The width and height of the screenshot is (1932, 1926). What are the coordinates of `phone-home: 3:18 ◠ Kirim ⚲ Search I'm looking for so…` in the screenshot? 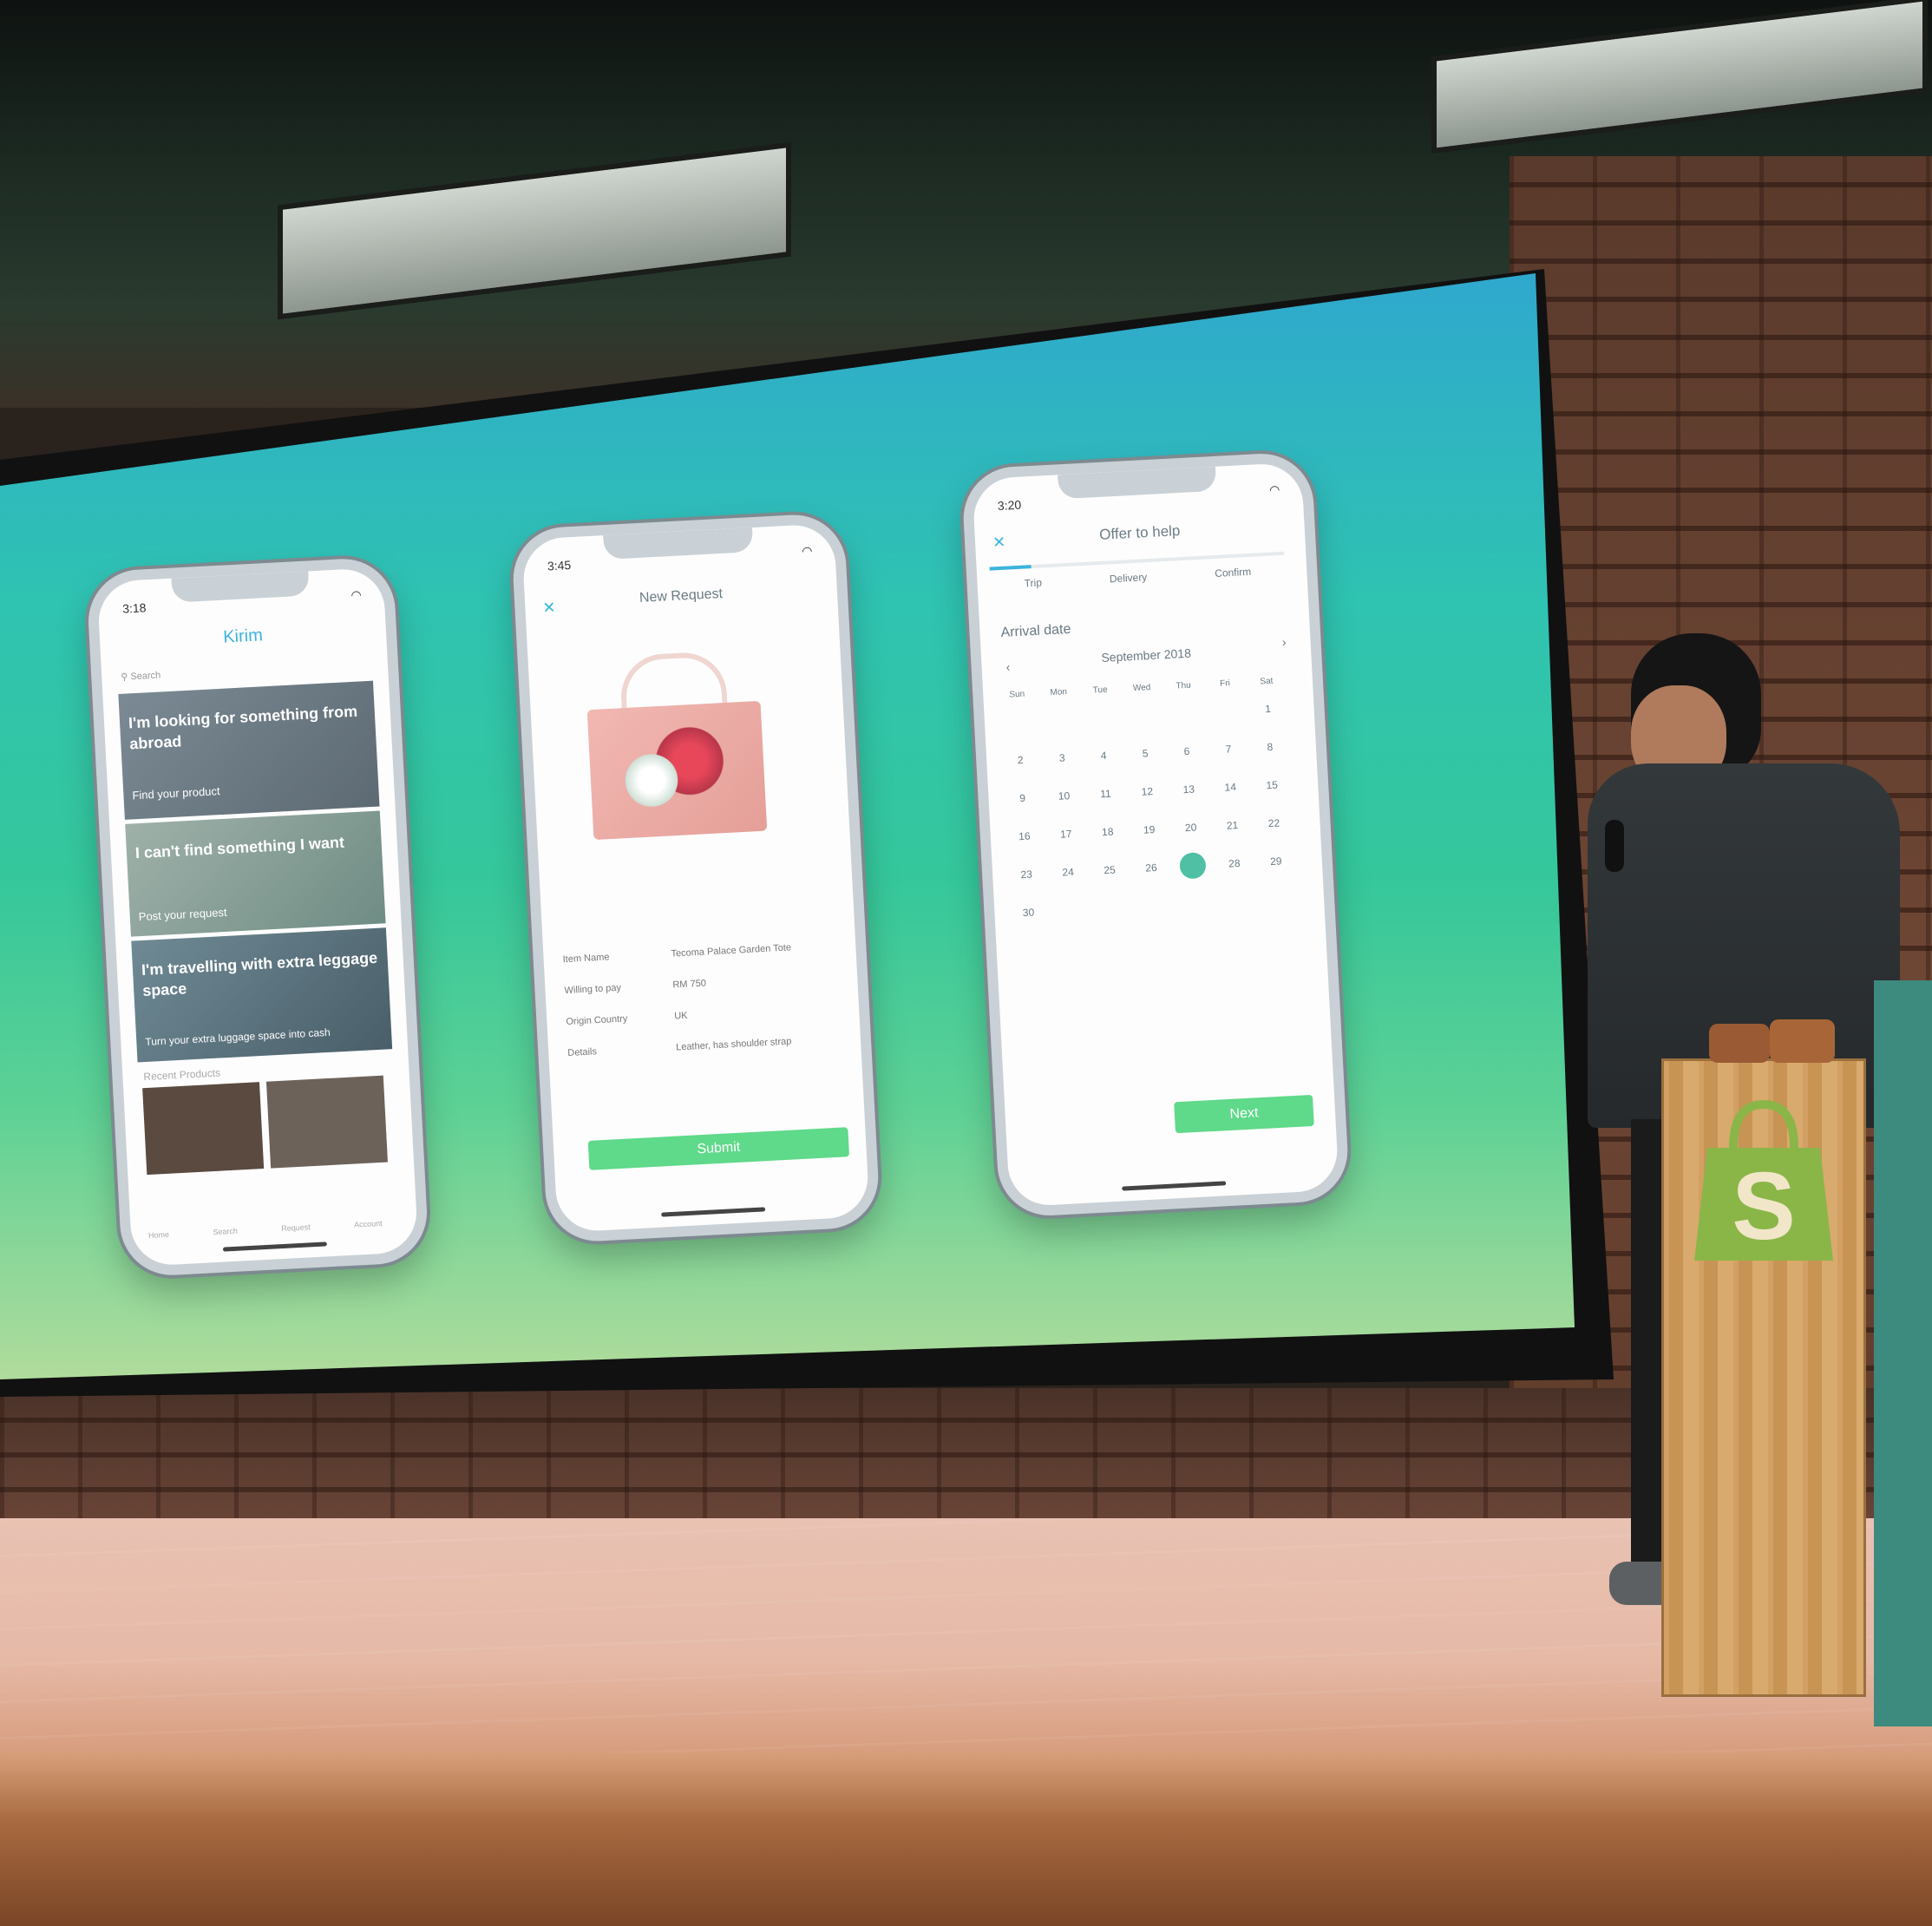 It's located at (257, 917).